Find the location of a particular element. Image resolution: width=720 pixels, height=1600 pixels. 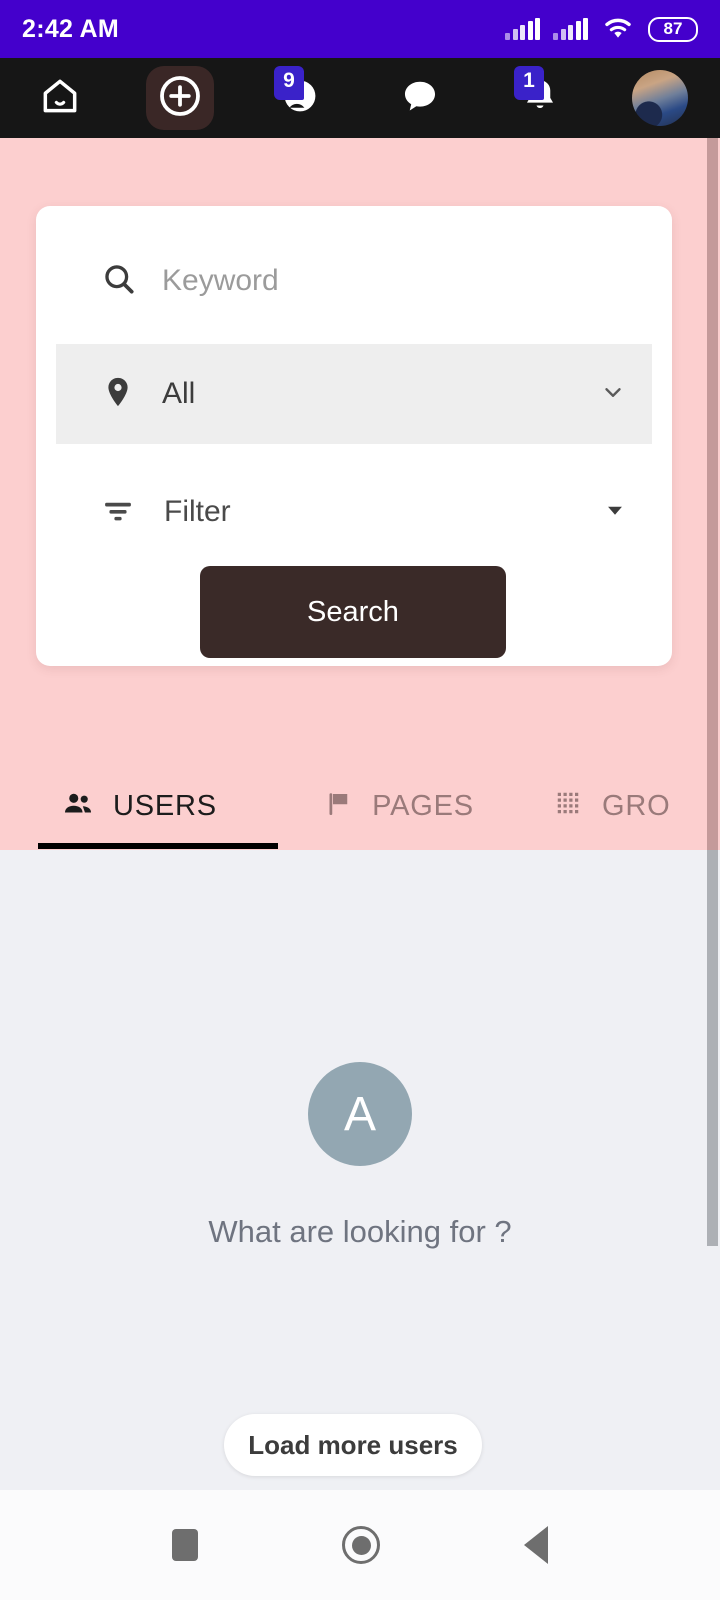

square-icon is located at coordinates (185, 1545).